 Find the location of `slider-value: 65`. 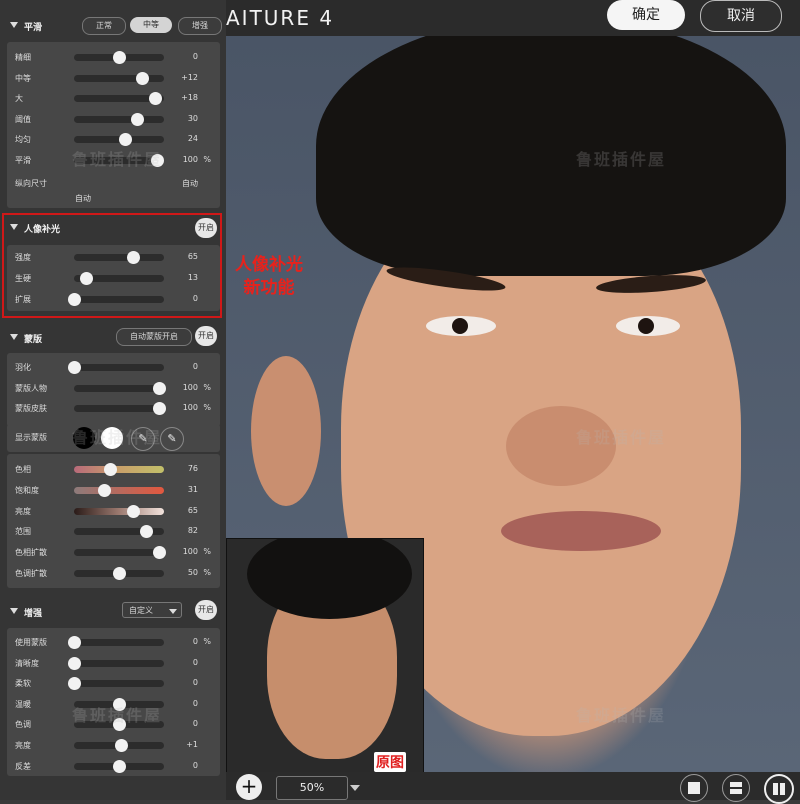

slider-value: 65 is located at coordinates (193, 510).